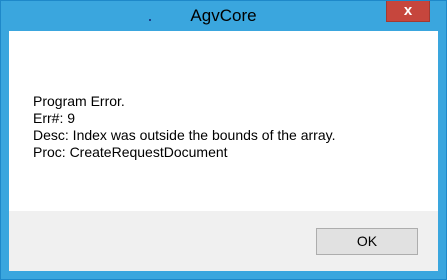 The image size is (447, 280). I want to click on window-title: AgvCore, so click(223, 15).